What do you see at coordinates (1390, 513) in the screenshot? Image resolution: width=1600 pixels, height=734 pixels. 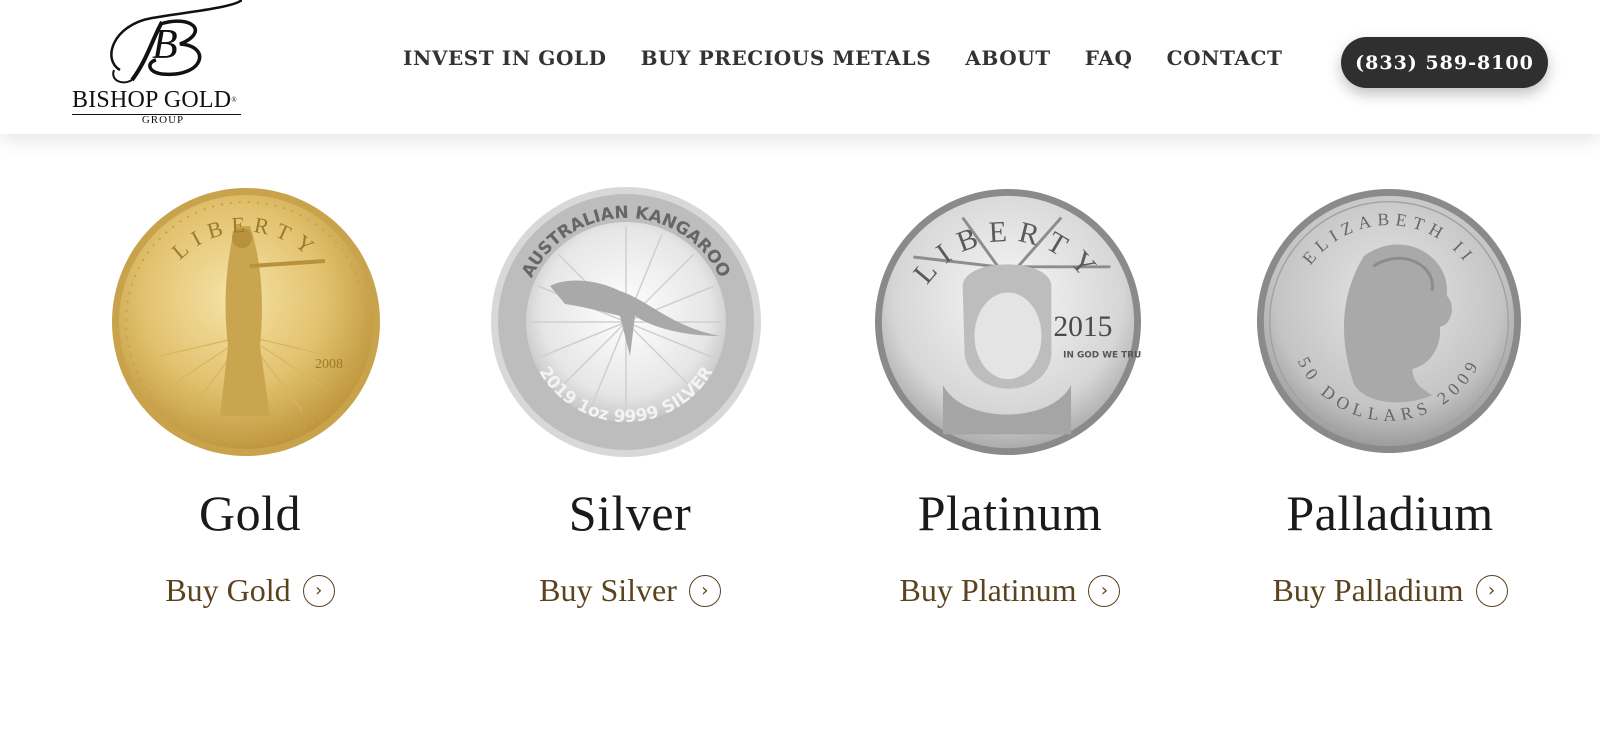 I see `product-title: Palladium` at bounding box center [1390, 513].